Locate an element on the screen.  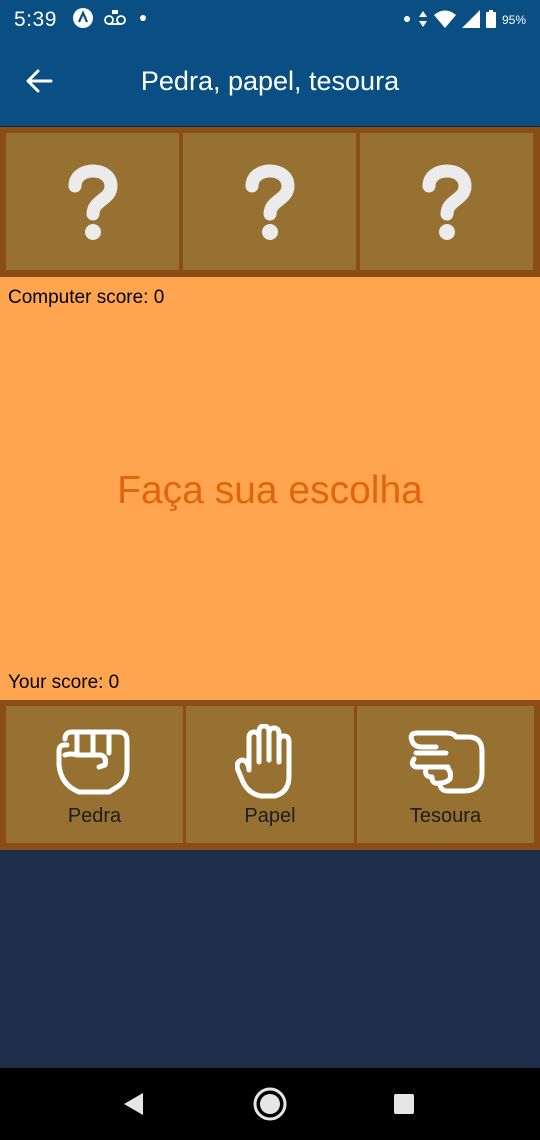
player-choice-panel: Pedra Papel Tesoura is located at coordinates (270, 775).